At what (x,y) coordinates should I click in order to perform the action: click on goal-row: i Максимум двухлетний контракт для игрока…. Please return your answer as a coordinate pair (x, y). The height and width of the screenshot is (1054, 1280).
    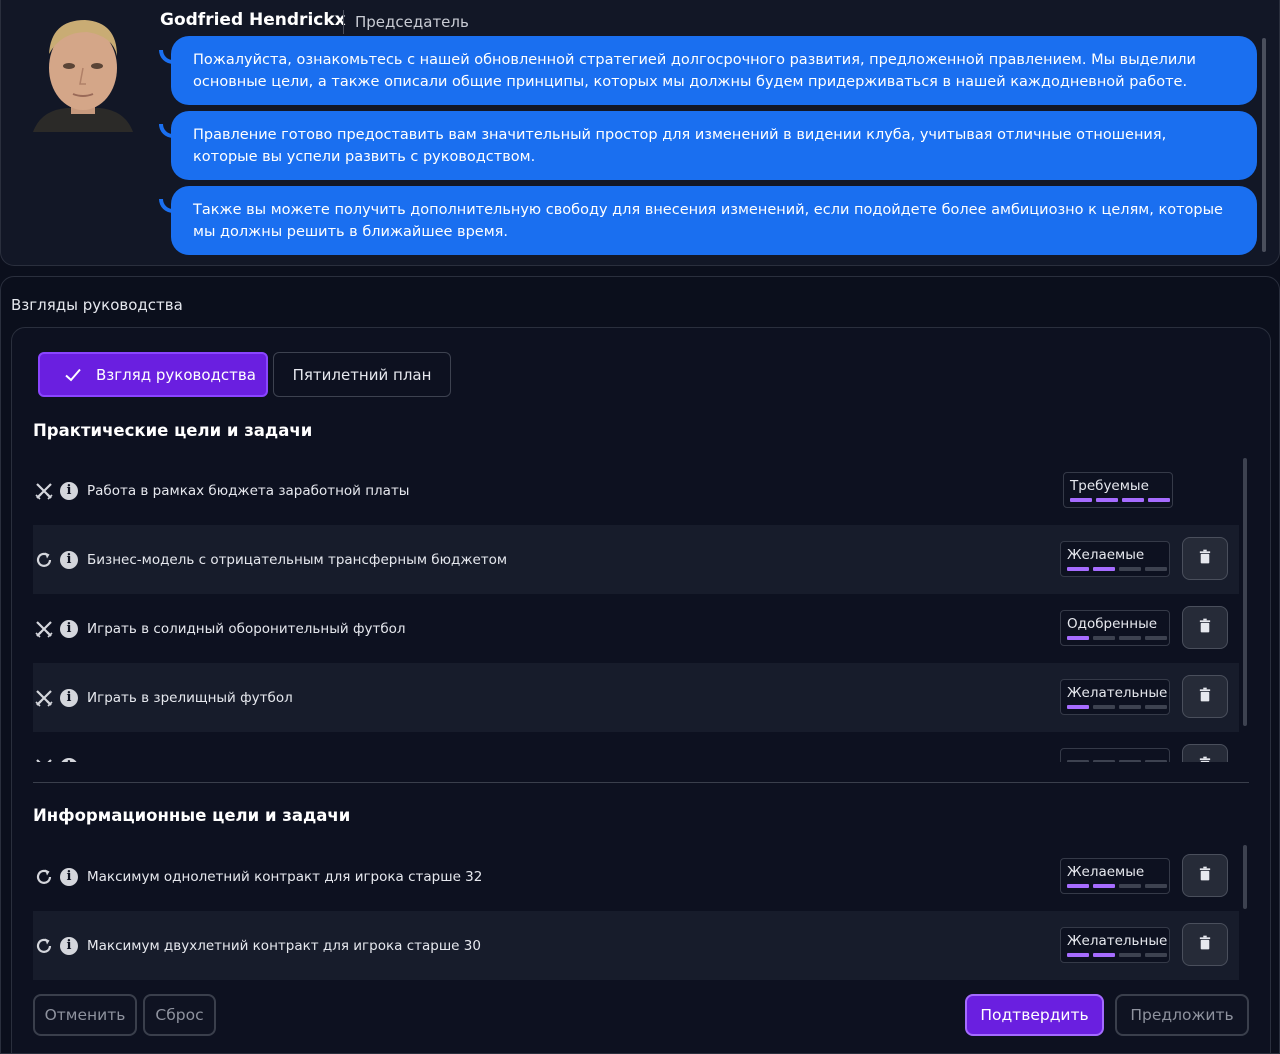
    Looking at the image, I should click on (636, 945).